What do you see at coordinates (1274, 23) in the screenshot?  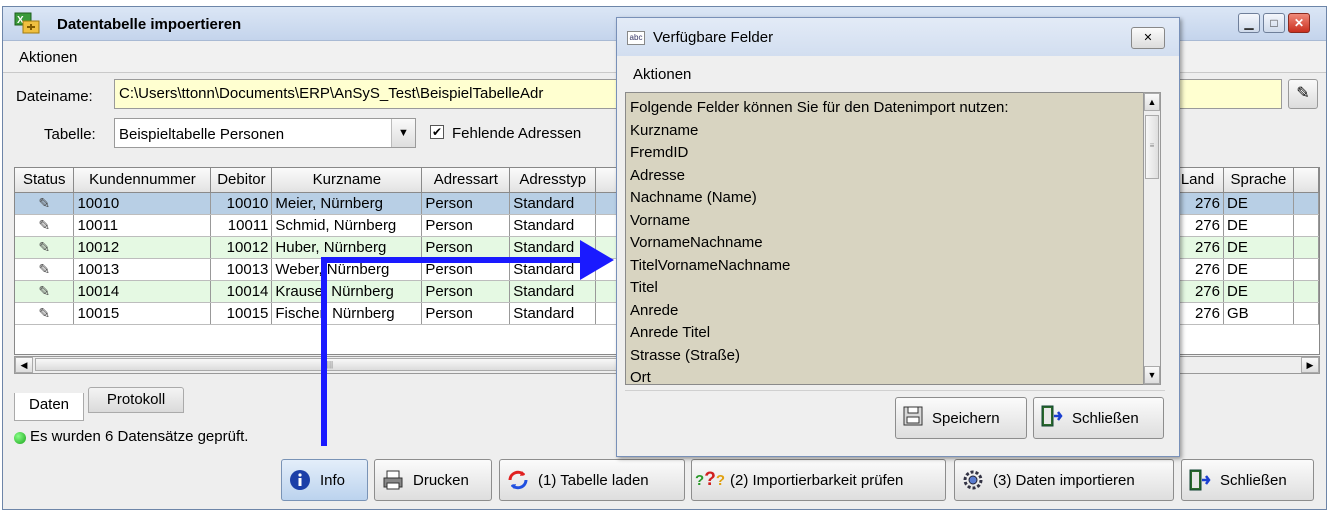 I see `maximize-icon: □` at bounding box center [1274, 23].